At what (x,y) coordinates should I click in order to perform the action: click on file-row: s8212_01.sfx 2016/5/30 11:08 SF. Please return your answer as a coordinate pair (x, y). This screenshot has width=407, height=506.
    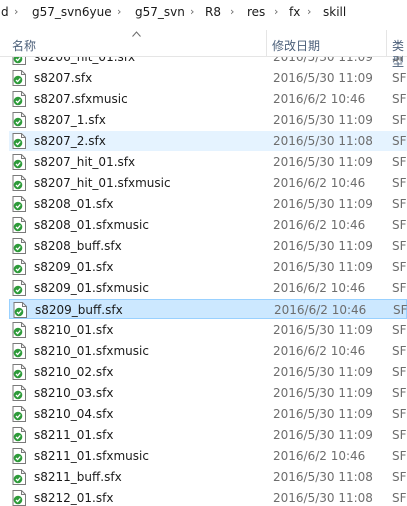
    Looking at the image, I should click on (208, 497).